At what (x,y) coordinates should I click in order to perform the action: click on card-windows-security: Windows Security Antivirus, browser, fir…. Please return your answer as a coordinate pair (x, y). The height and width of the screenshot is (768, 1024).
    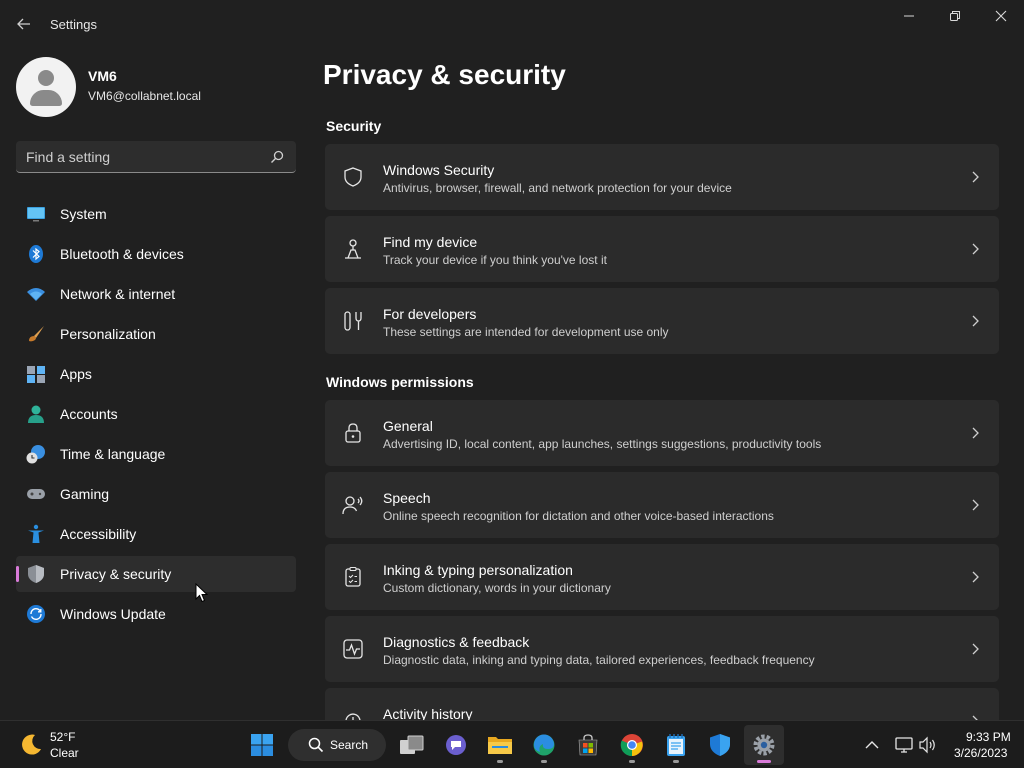
    Looking at the image, I should click on (662, 177).